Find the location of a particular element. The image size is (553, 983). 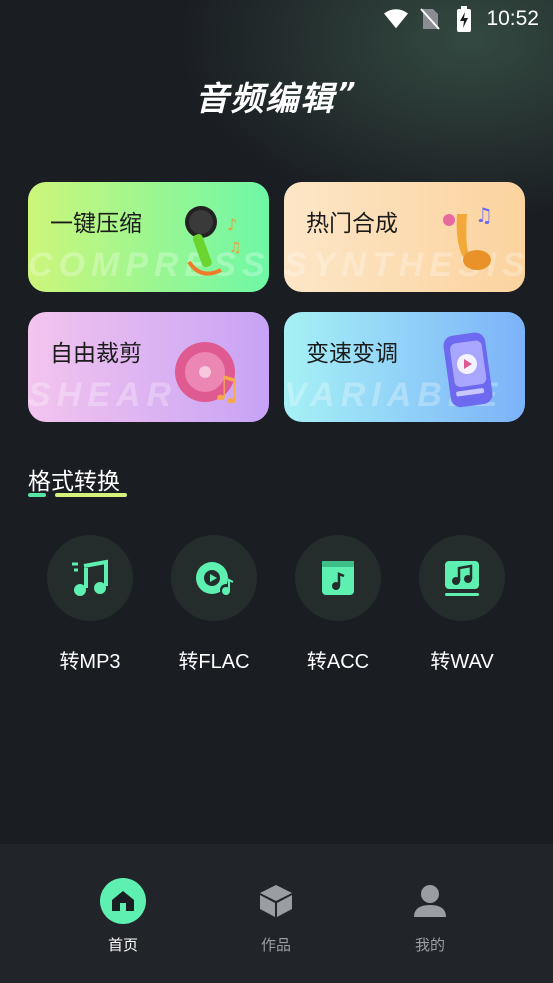

nav-label: 作品 is located at coordinates (275, 945).